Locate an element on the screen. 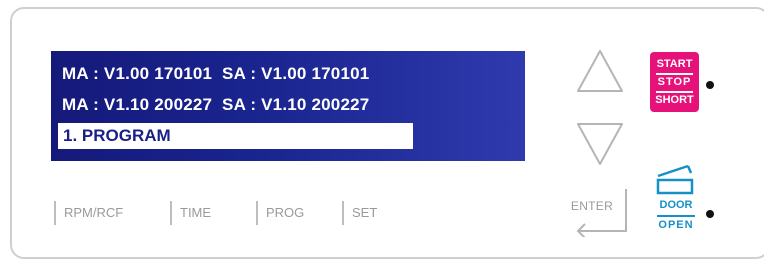  mode-prog-label: PROG is located at coordinates (285, 212).